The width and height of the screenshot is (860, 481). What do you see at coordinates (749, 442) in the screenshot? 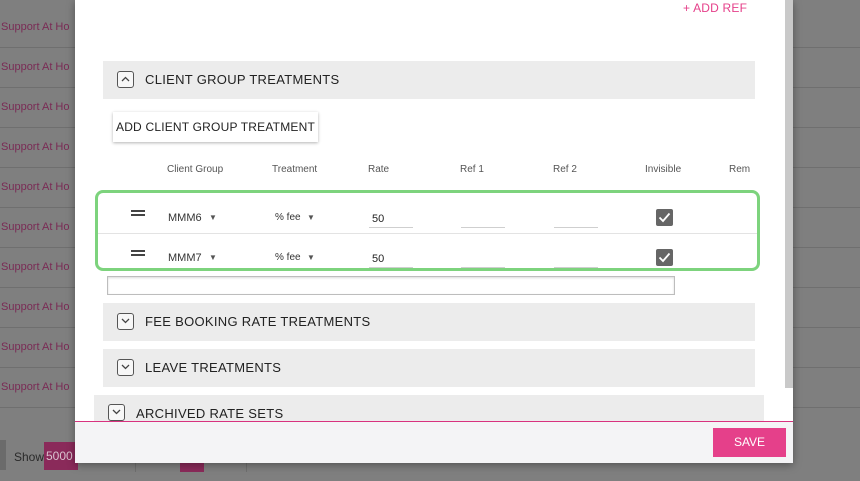
I see `save-button: SAVE` at bounding box center [749, 442].